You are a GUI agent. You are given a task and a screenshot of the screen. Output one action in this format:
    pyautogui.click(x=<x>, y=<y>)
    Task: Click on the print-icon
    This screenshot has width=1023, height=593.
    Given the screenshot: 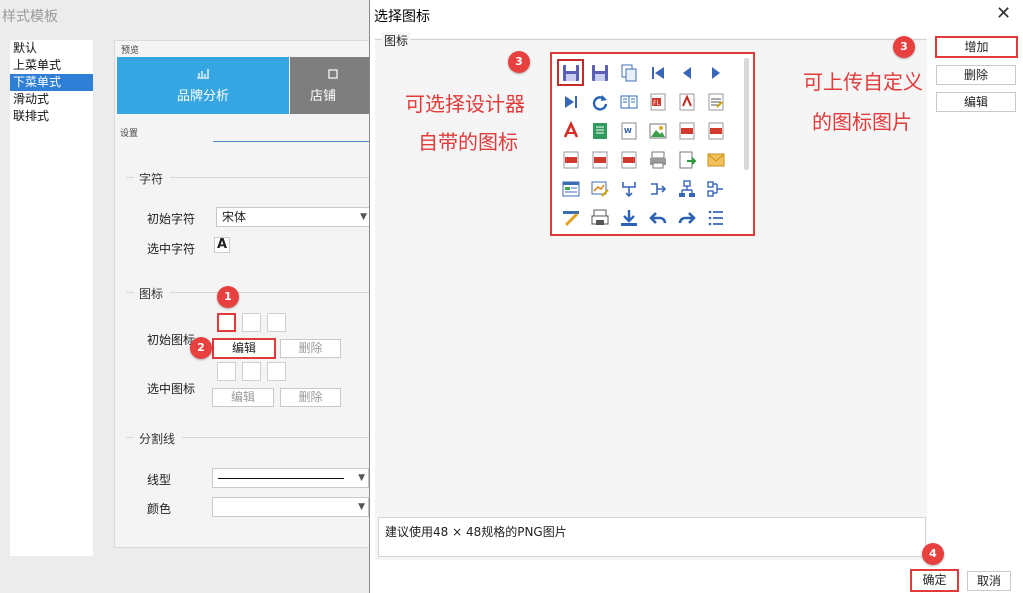 What is the action you would take?
    pyautogui.click(x=657, y=159)
    